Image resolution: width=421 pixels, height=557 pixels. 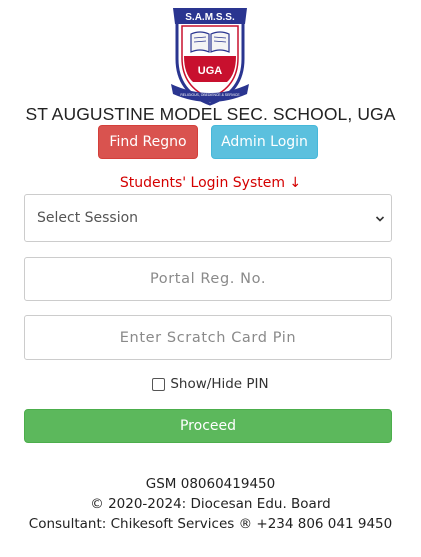 I want to click on logo-shield-text: UGA, so click(x=210, y=71).